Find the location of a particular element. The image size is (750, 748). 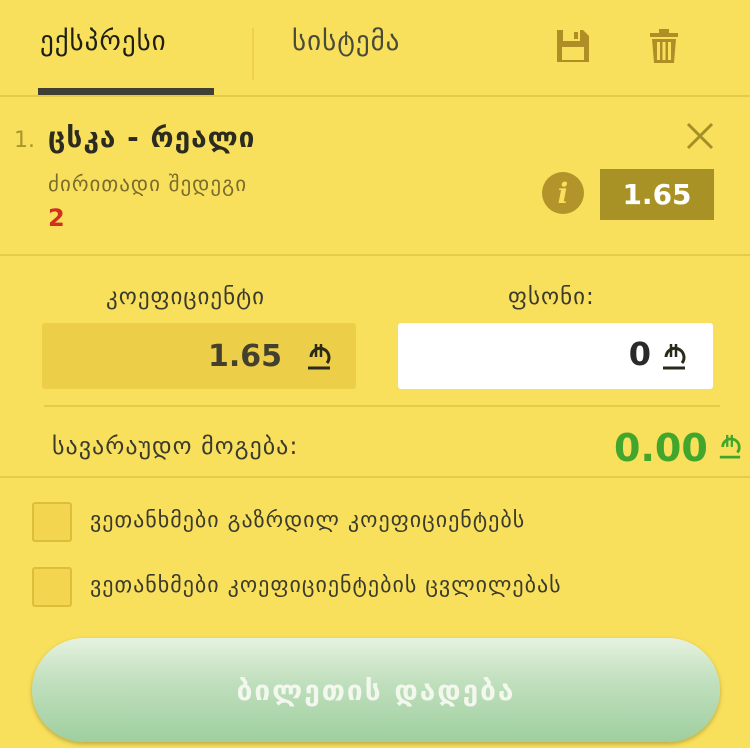

stake-input: 0 is located at coordinates (555, 356).